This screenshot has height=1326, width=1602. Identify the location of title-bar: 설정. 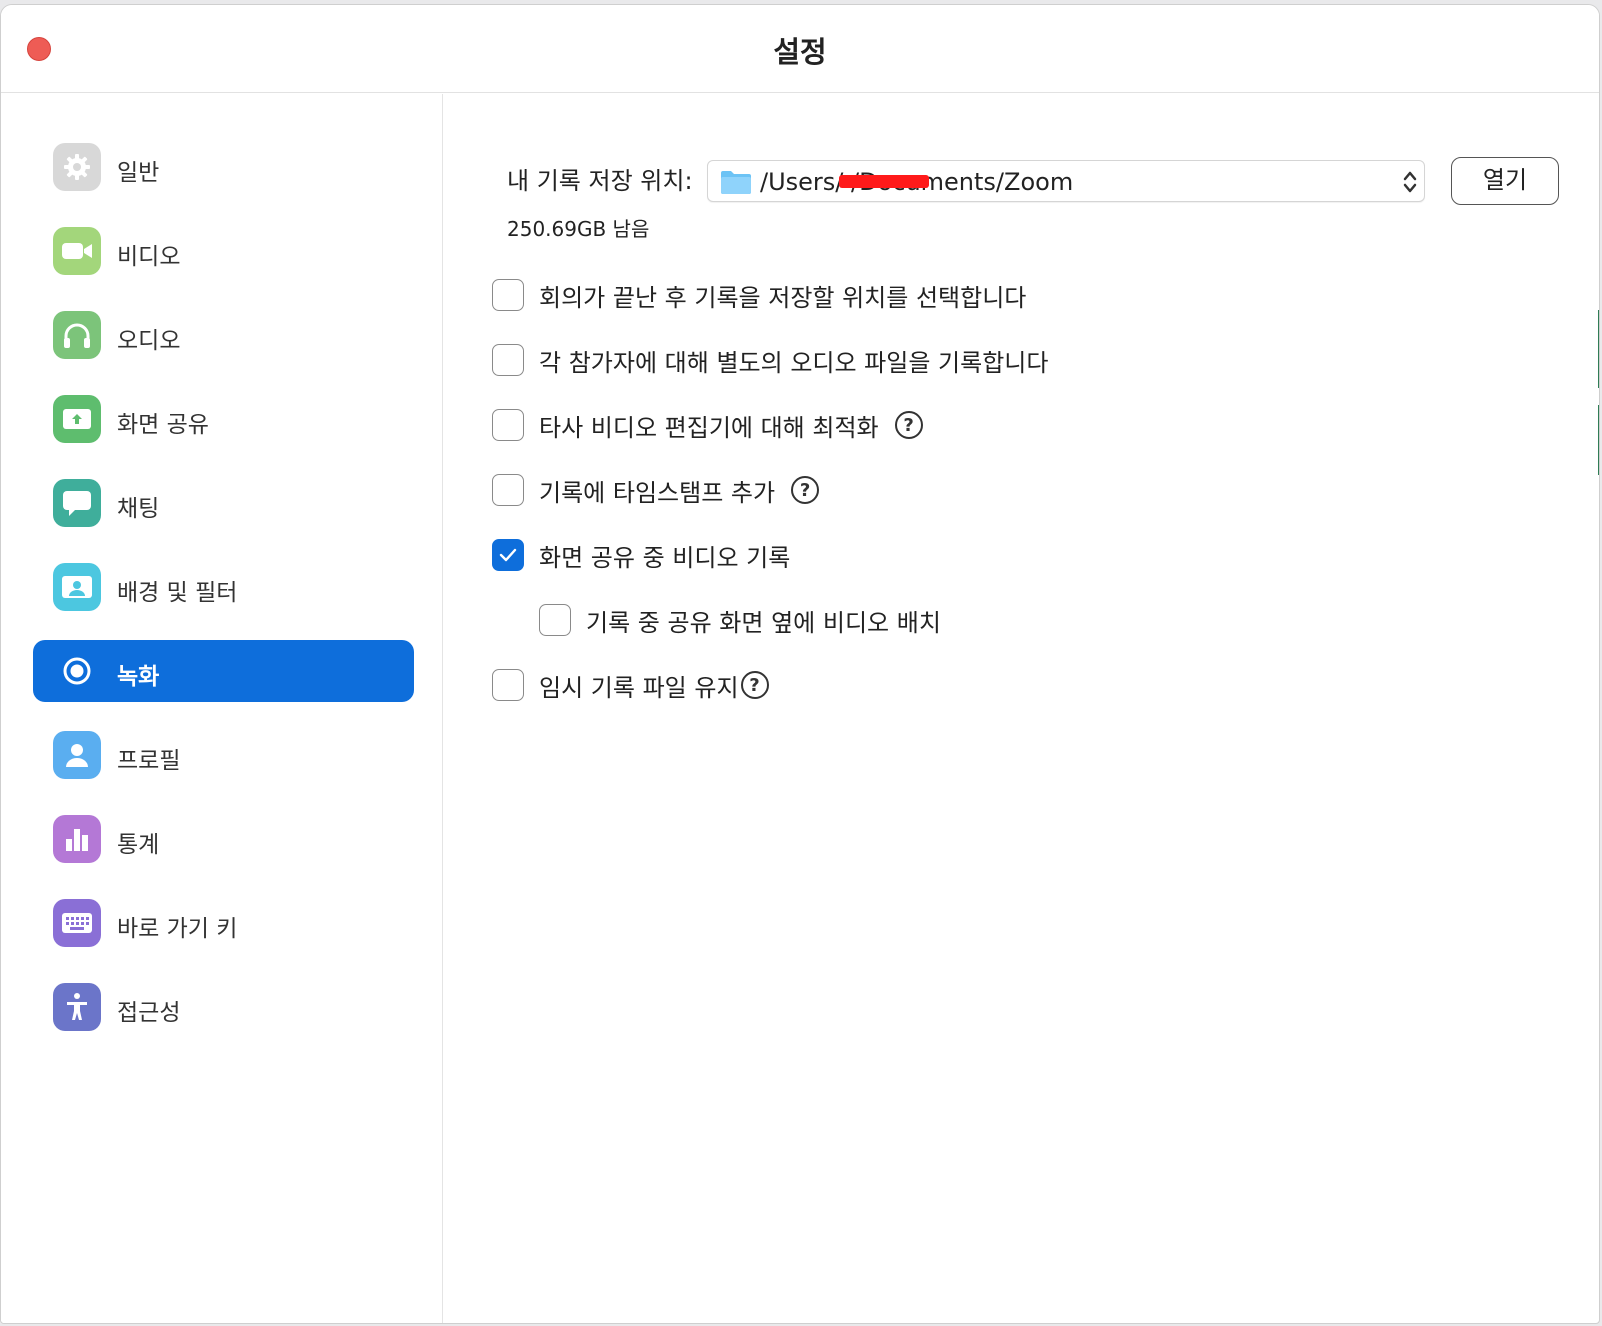
(800, 49).